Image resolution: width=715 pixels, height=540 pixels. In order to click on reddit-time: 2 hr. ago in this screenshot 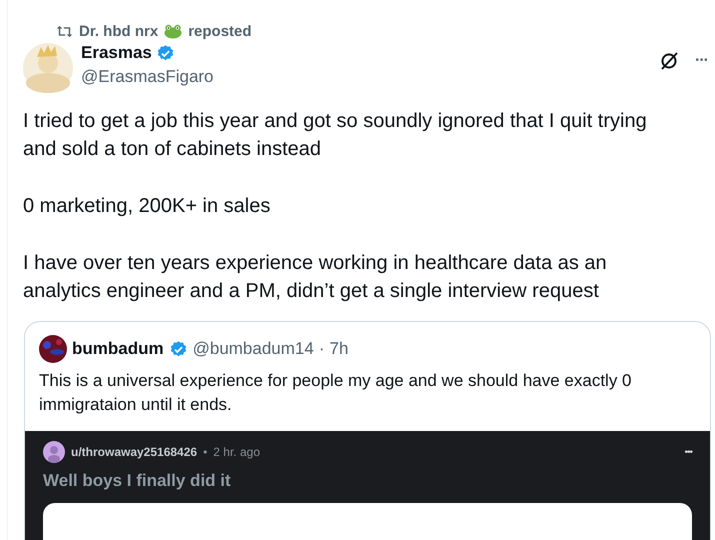, I will do `click(236, 452)`.